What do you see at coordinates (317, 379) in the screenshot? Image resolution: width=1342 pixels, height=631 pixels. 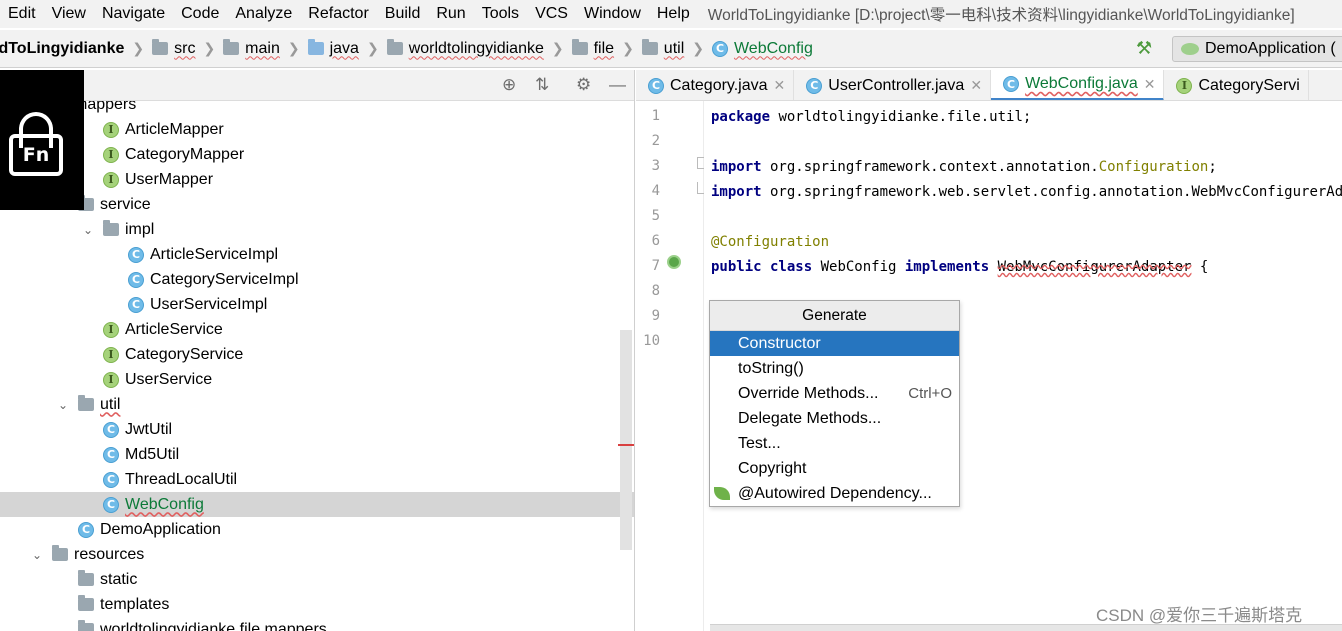 I see `tree-item: I UserService` at bounding box center [317, 379].